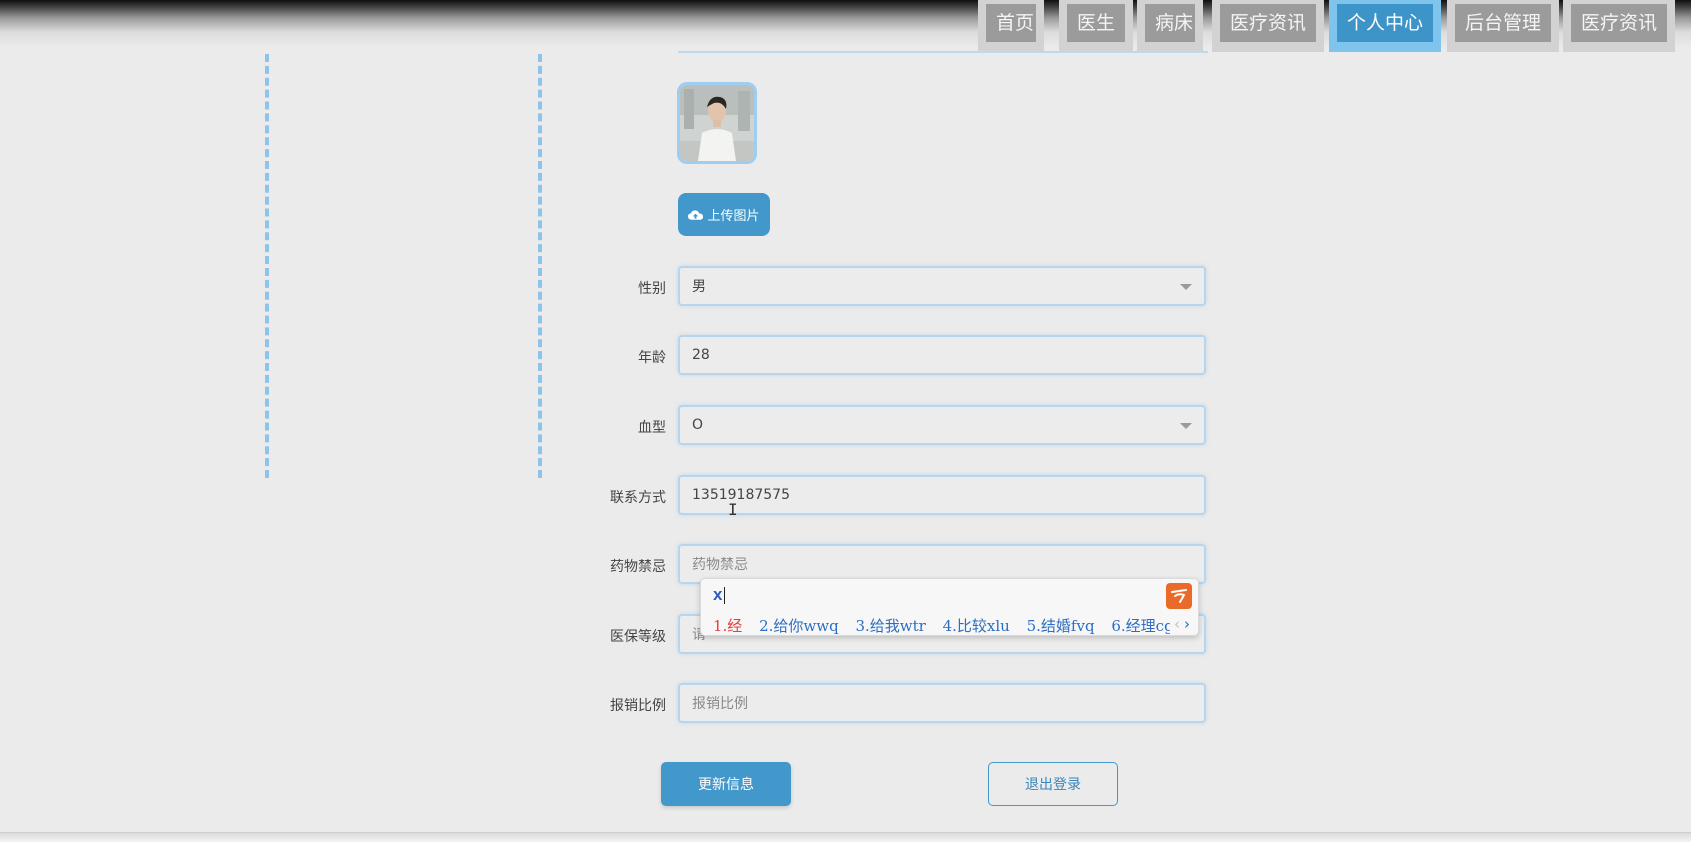 Image resolution: width=1691 pixels, height=842 pixels. I want to click on nav-label: 个人中心, so click(1385, 23).